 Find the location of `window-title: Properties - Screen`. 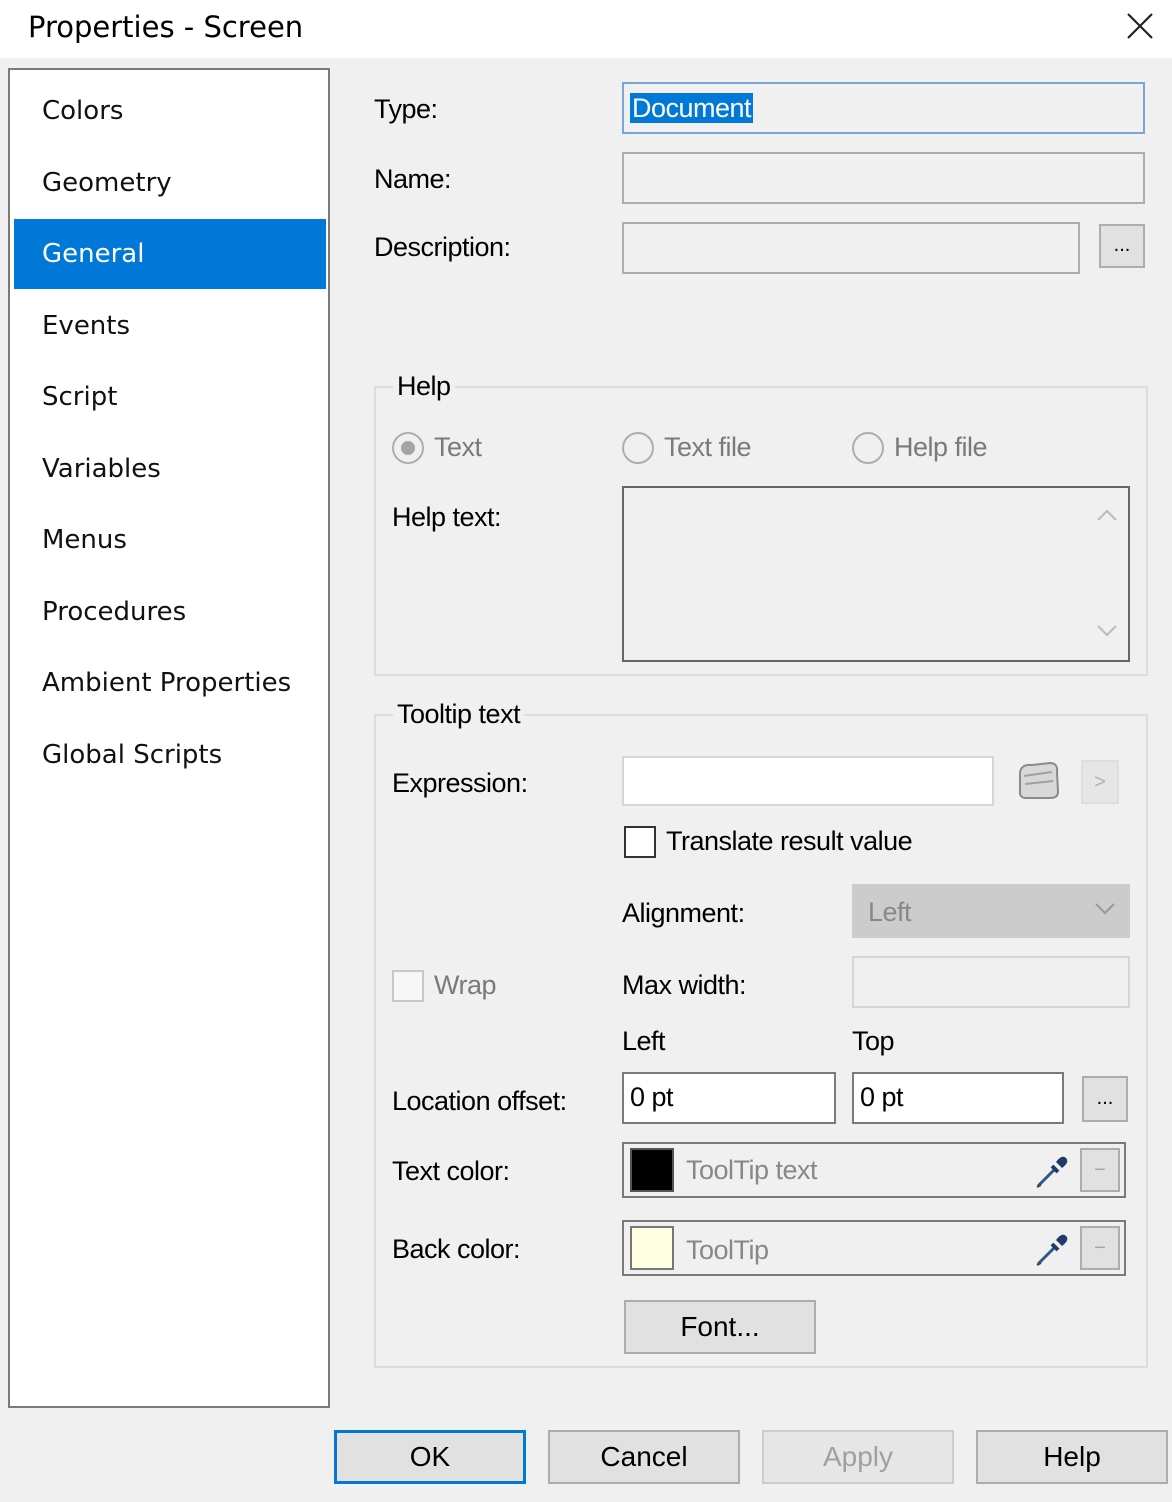

window-title: Properties - Screen is located at coordinates (166, 27).